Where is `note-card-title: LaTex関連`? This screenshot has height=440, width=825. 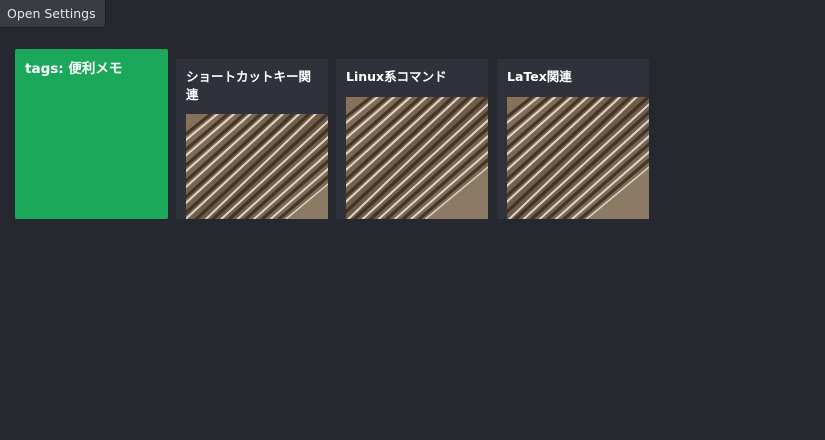 note-card-title: LaTex関連 is located at coordinates (539, 76).